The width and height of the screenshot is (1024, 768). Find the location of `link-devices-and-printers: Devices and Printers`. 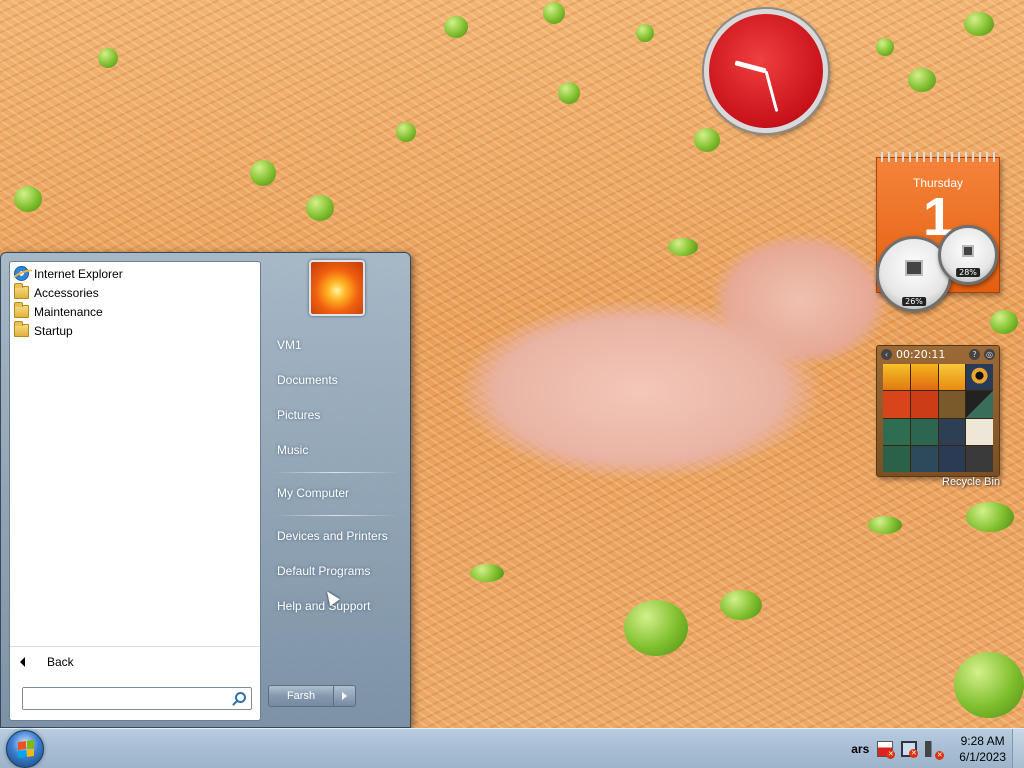

link-devices-and-printers: Devices and Printers is located at coordinates (335, 539).